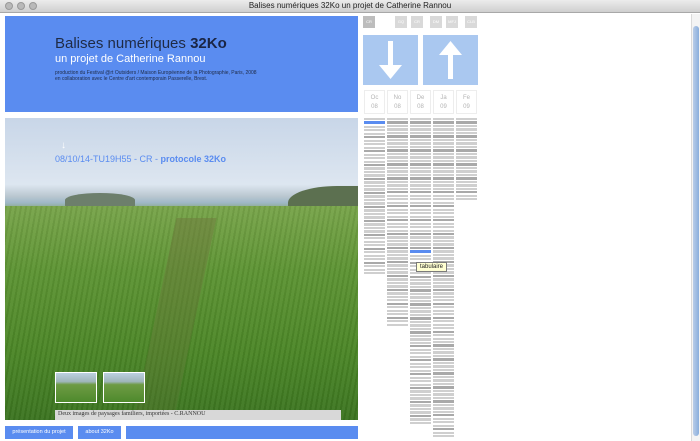 This screenshot has height=441, width=700. Describe the element at coordinates (695, 227) in the screenshot. I see `vertical-scrollbar` at that location.